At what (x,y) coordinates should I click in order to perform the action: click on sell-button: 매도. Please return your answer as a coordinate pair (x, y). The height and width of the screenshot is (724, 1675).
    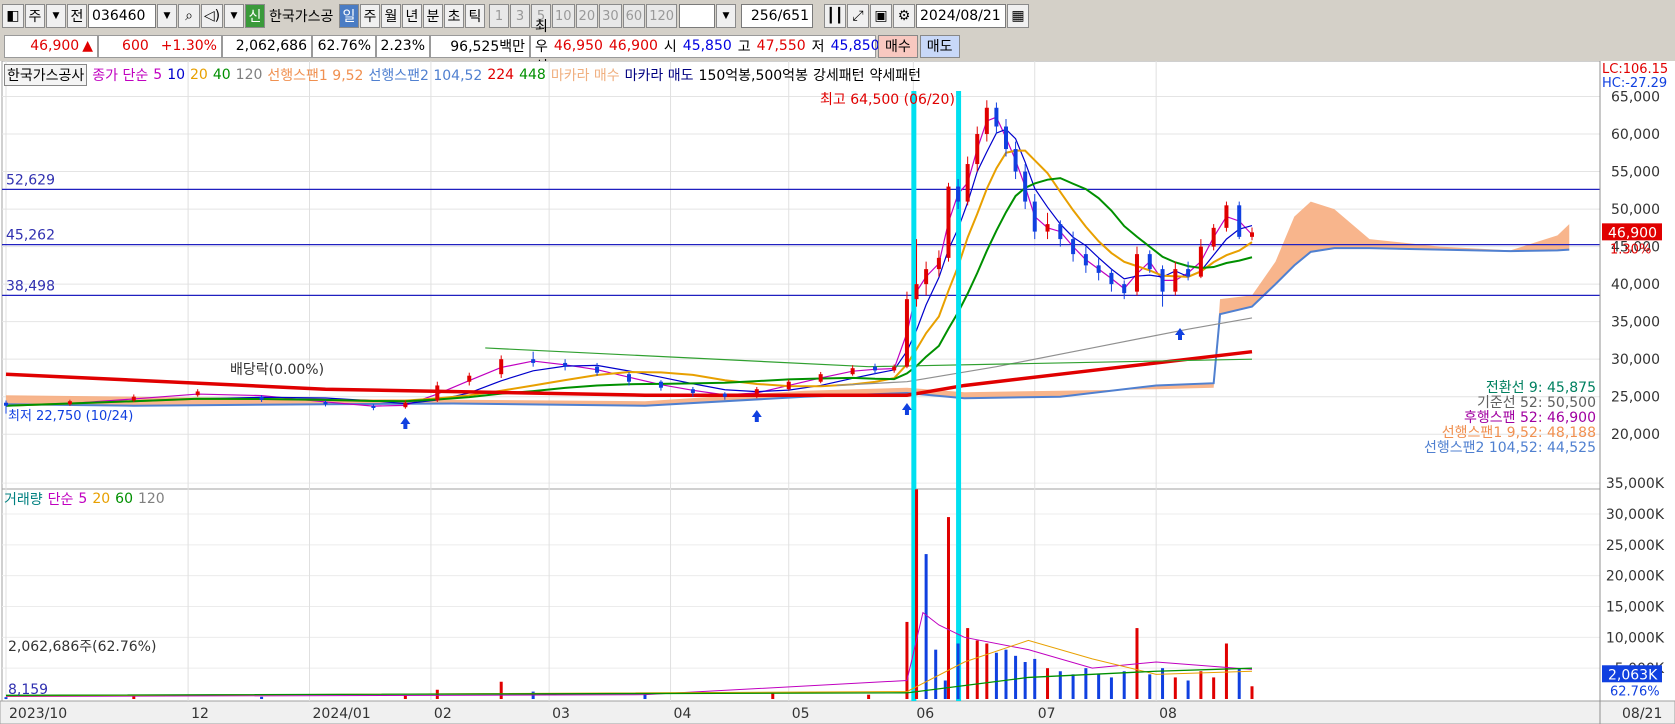
    Looking at the image, I should click on (939, 46).